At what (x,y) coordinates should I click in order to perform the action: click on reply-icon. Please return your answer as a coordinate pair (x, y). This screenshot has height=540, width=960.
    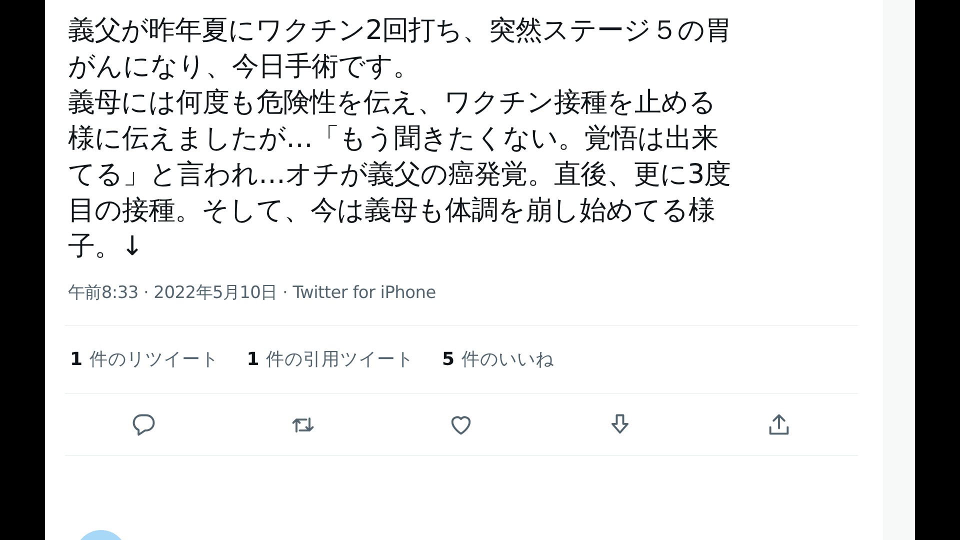
    Looking at the image, I should click on (144, 425).